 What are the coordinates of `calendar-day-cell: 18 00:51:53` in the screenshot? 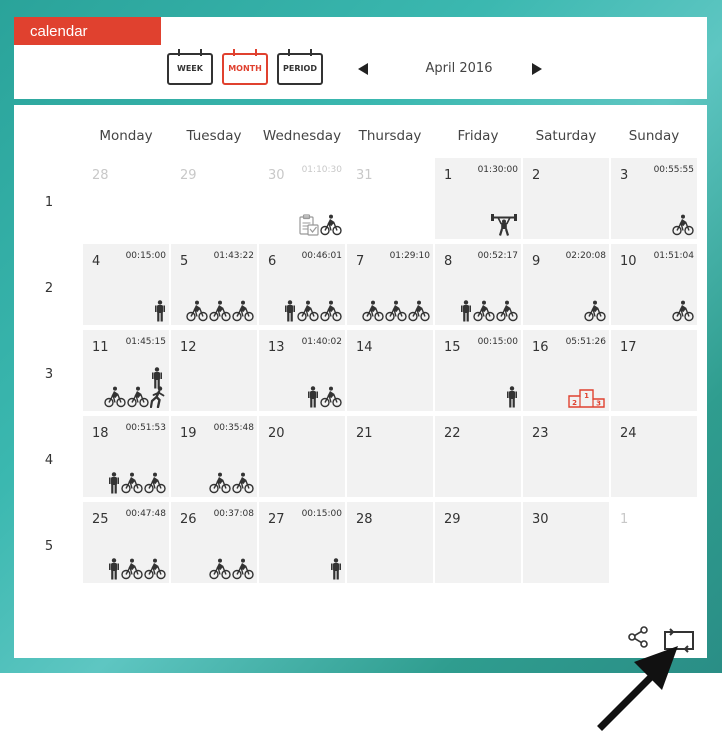 It's located at (126, 456).